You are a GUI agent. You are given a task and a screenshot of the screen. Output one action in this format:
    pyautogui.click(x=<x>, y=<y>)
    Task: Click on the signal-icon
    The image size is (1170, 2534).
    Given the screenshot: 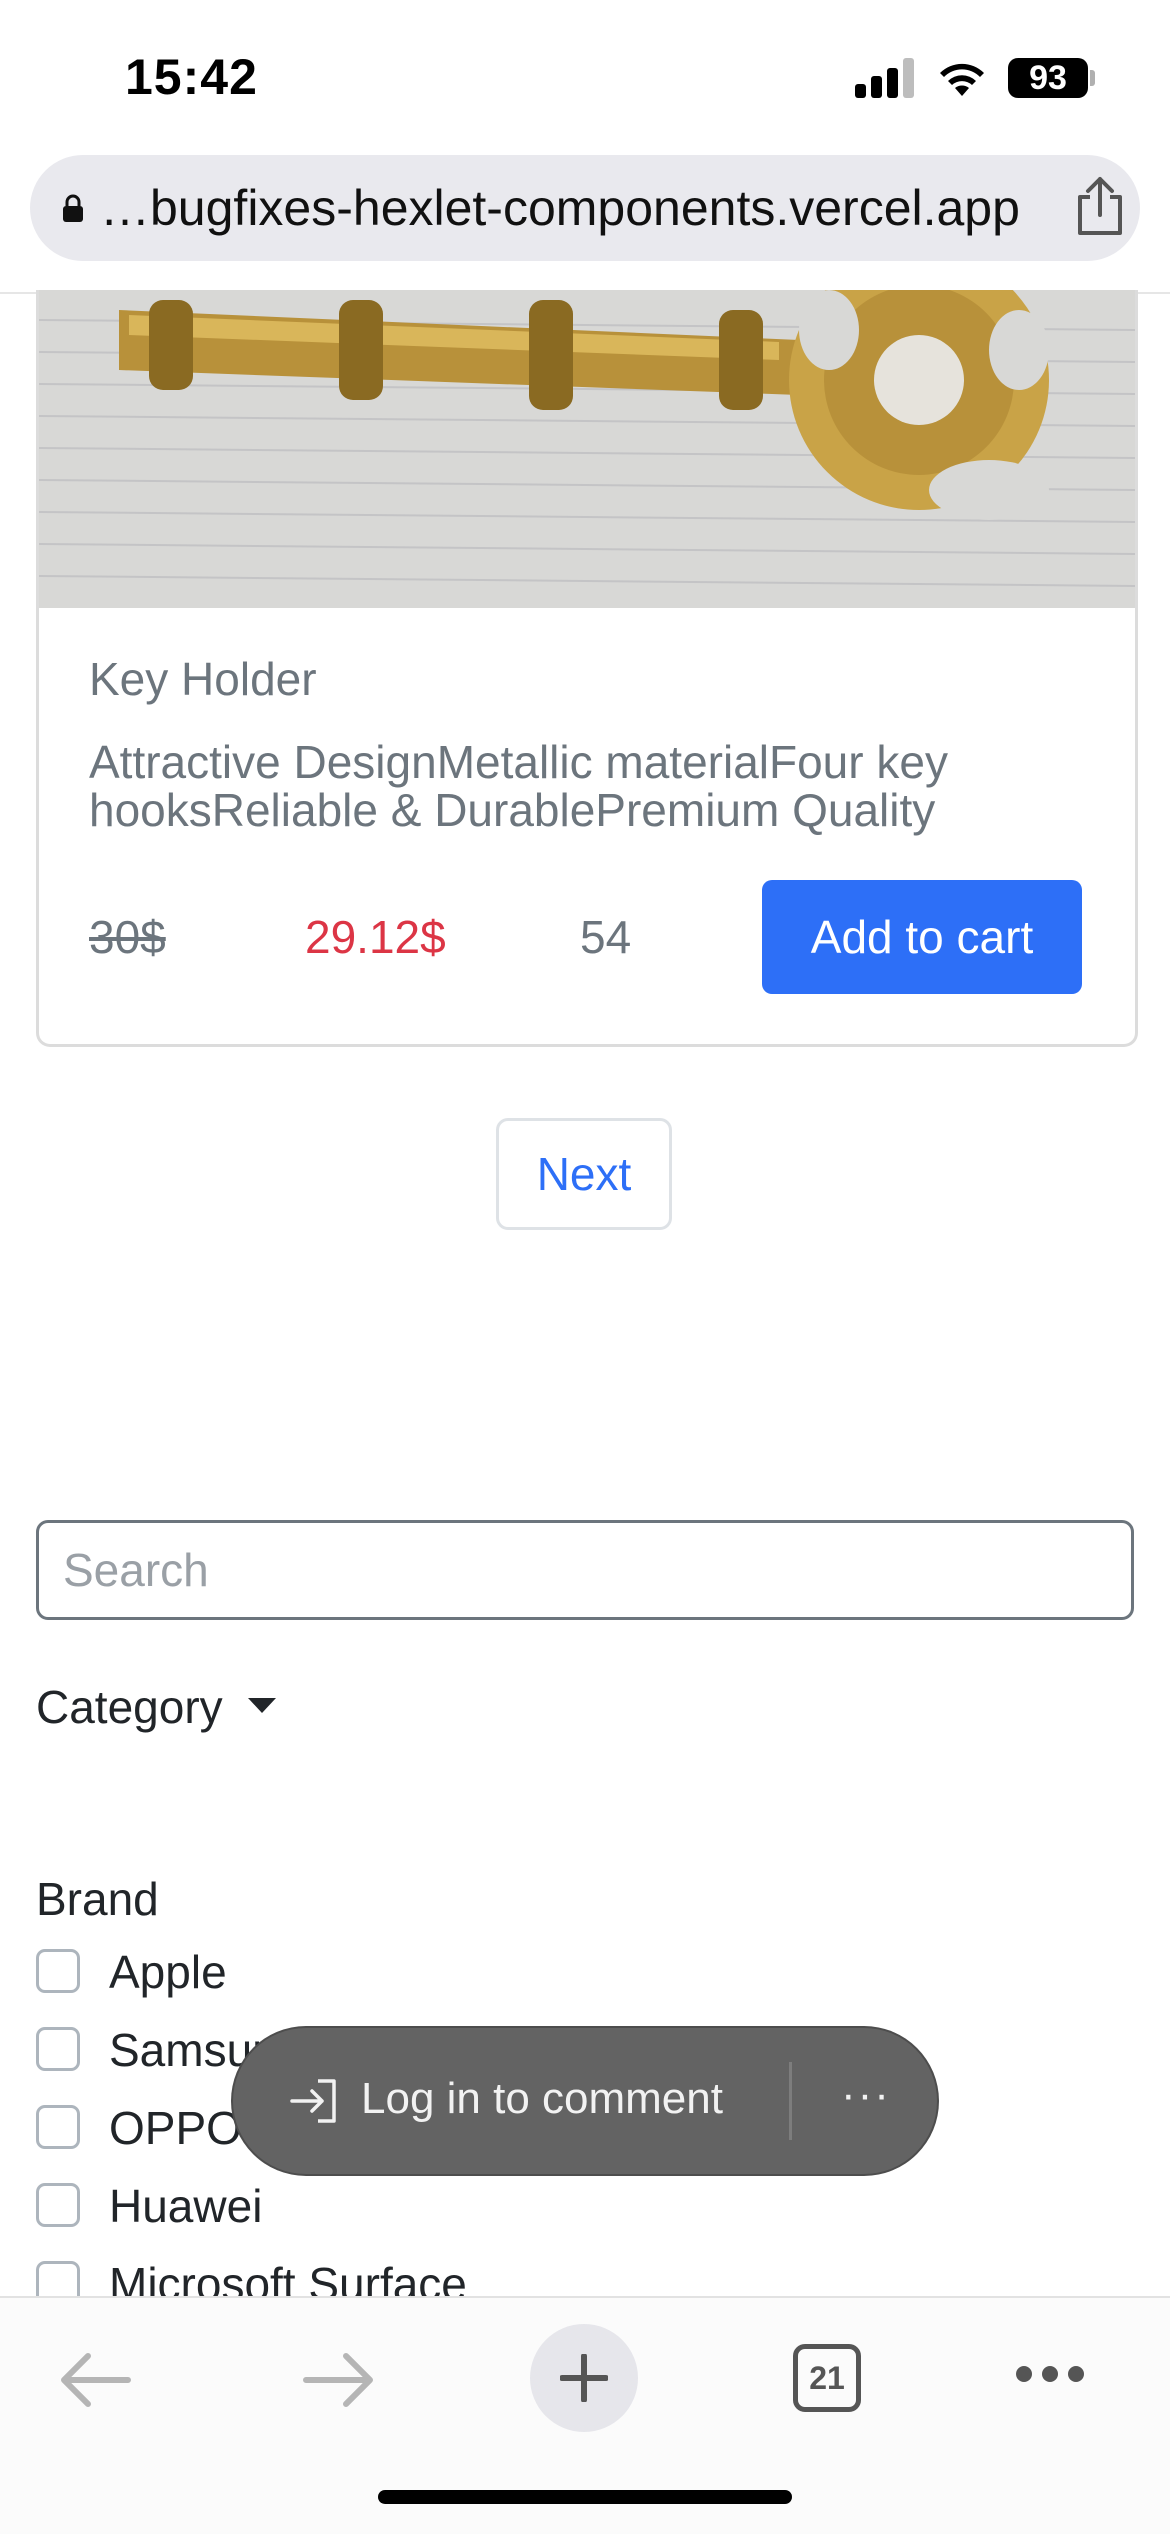 What is the action you would take?
    pyautogui.click(x=886, y=78)
    